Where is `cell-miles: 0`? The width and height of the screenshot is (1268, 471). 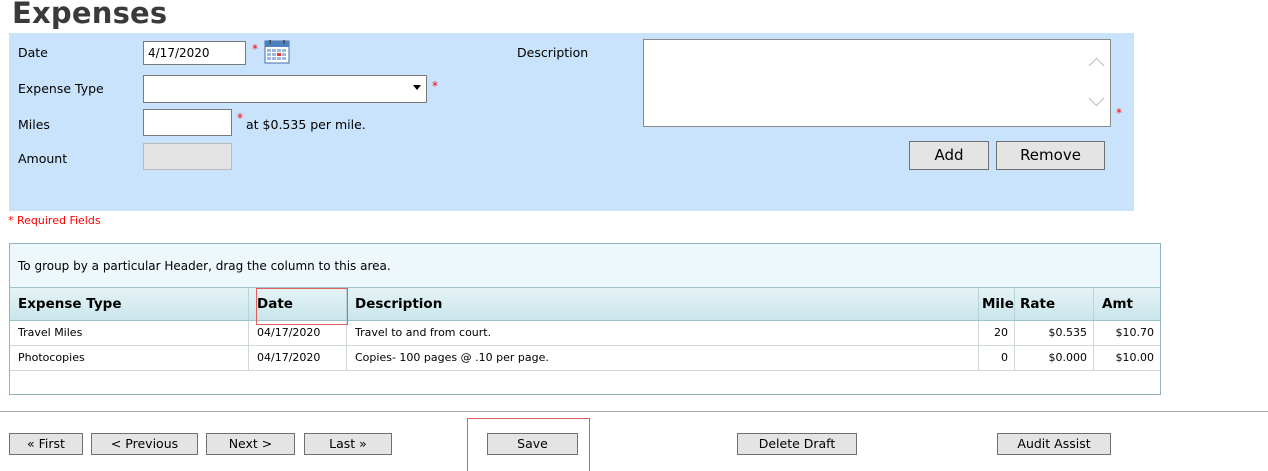 cell-miles: 0 is located at coordinates (997, 358).